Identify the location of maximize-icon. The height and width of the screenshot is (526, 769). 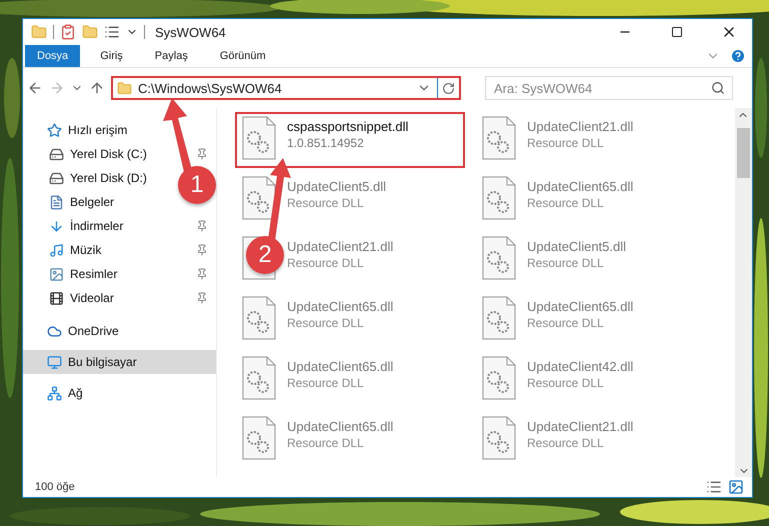
(677, 32).